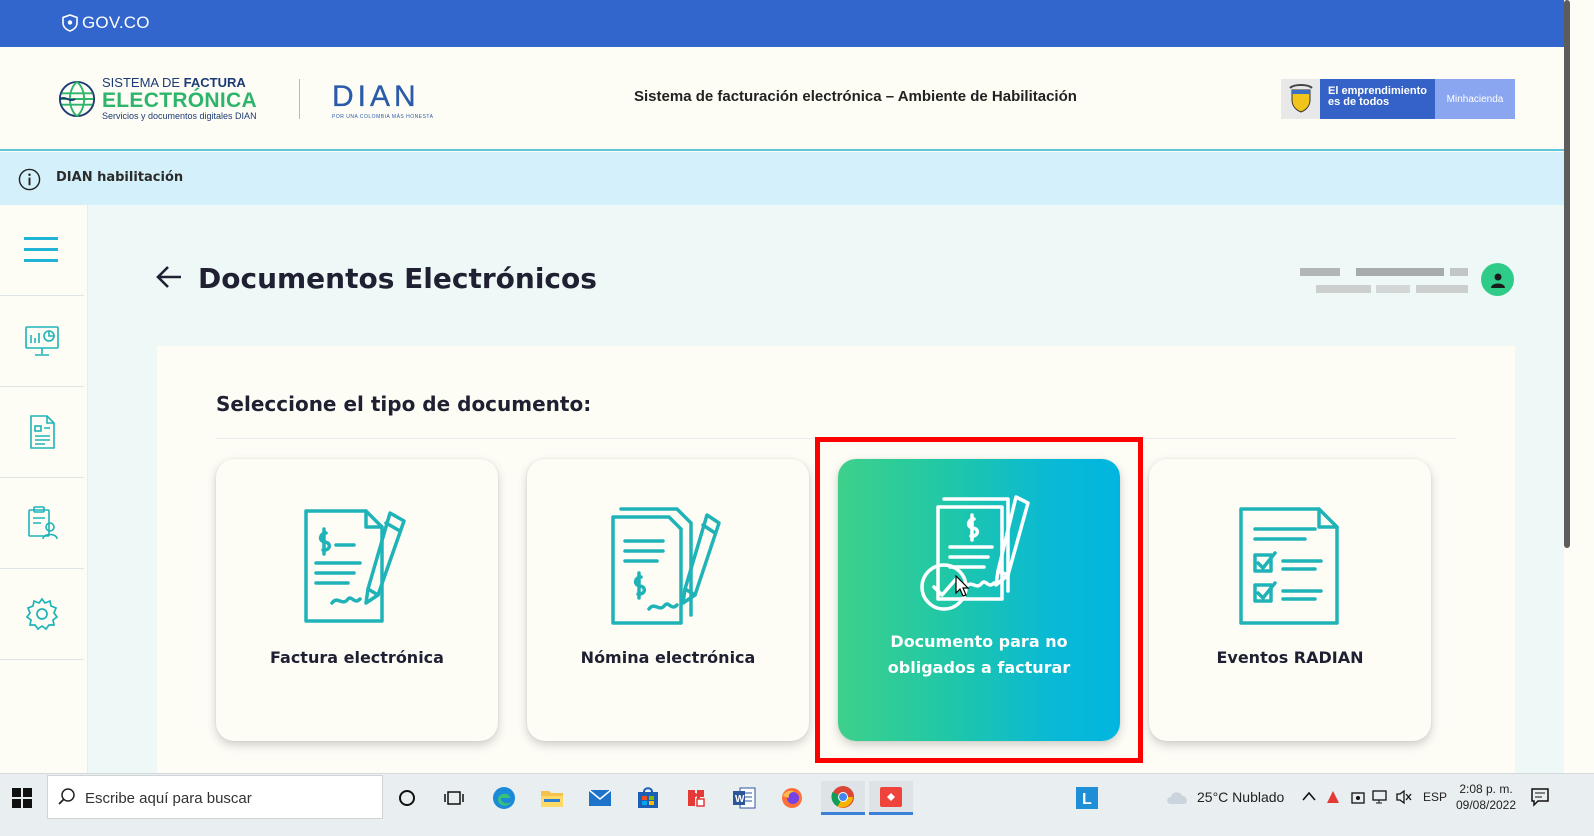 This screenshot has width=1594, height=836. What do you see at coordinates (404, 404) in the screenshot?
I see `section-title: Seleccione el tipo de documento:` at bounding box center [404, 404].